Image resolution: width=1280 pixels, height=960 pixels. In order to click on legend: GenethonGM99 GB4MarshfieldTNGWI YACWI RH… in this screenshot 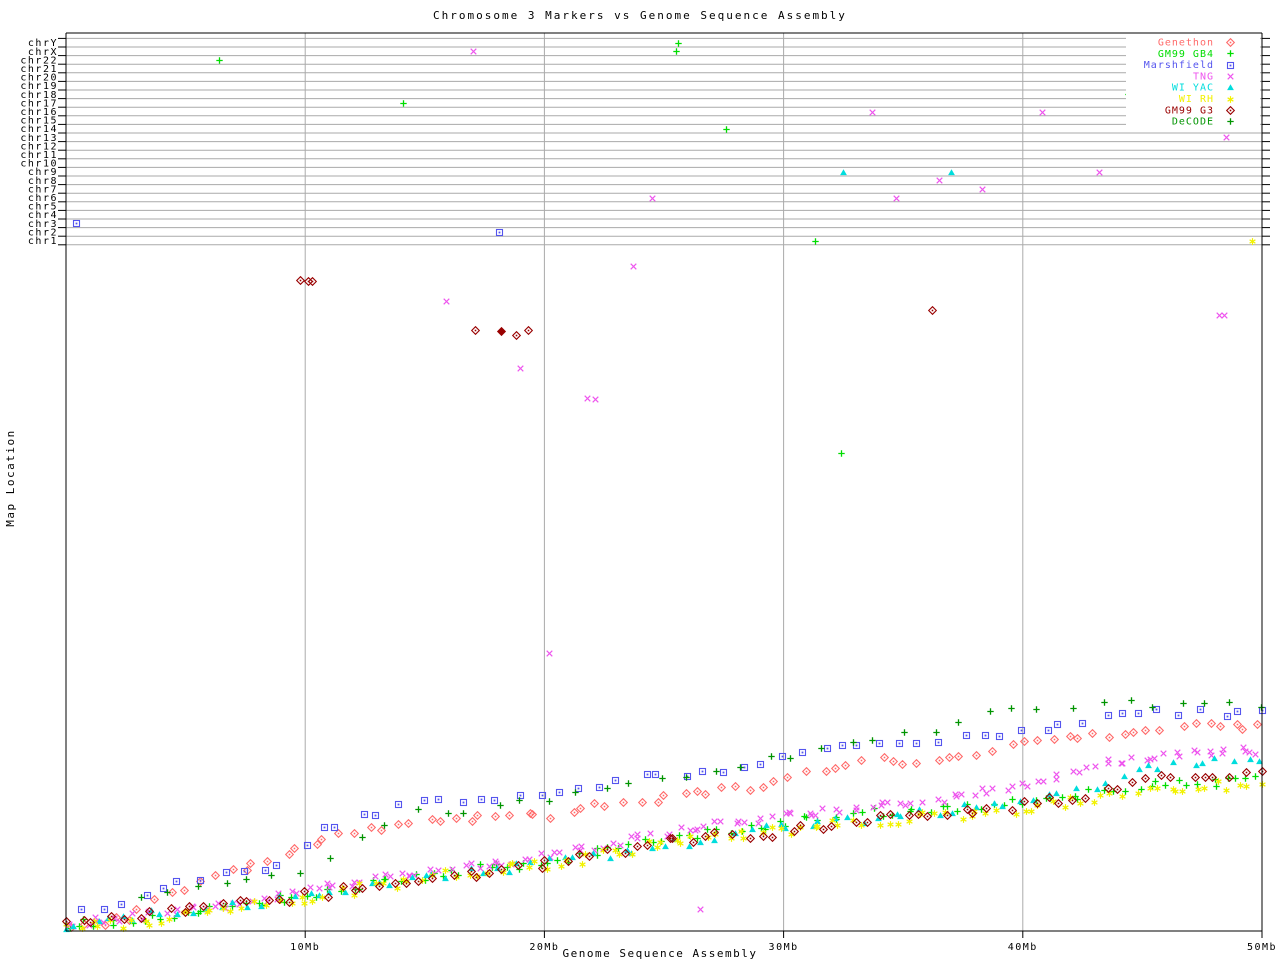, I will do `click(1193, 81)`.